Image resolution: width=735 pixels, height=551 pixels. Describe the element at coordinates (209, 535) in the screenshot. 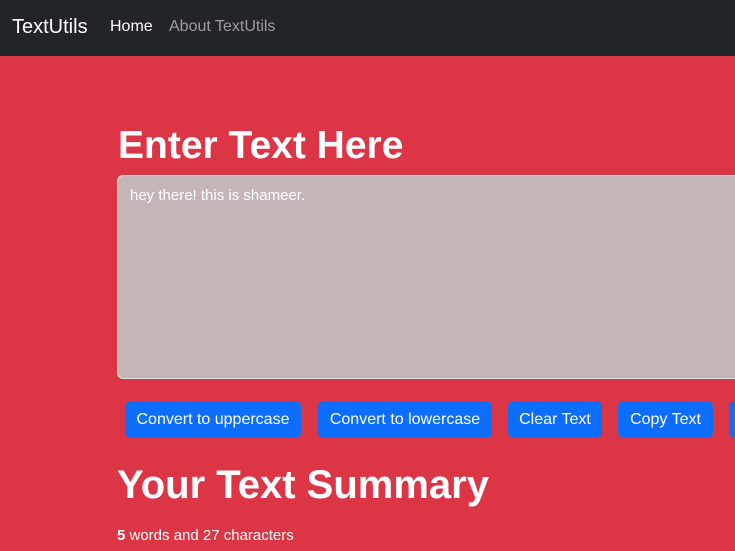

I see `summary-rest: words and 27 characters` at that location.